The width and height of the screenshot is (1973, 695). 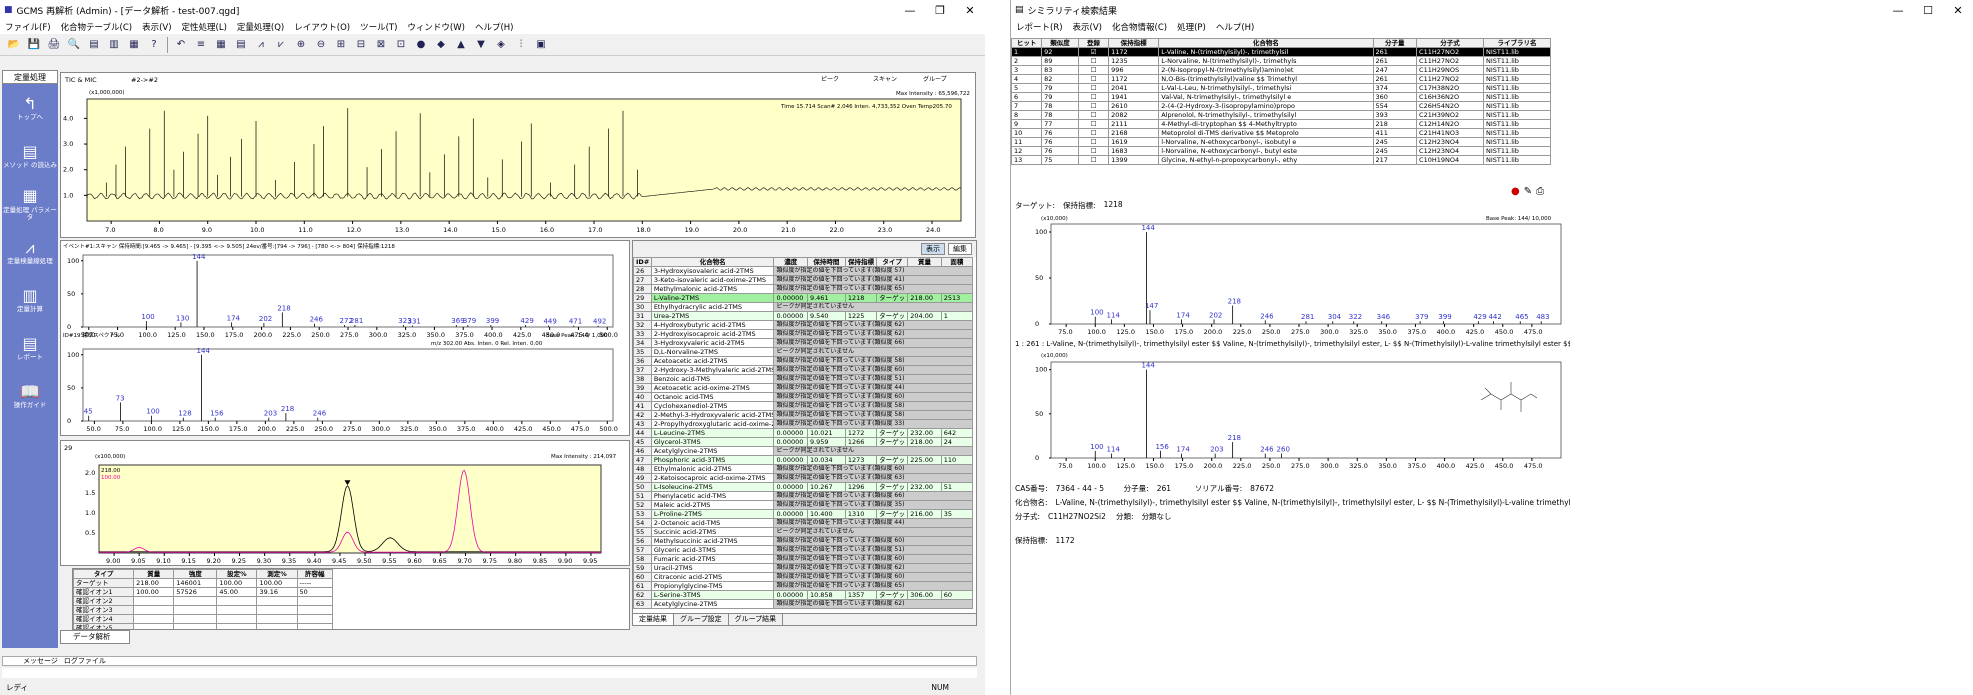 What do you see at coordinates (74, 45) in the screenshot?
I see `toolbar-button-3-icon: 🔍` at bounding box center [74, 45].